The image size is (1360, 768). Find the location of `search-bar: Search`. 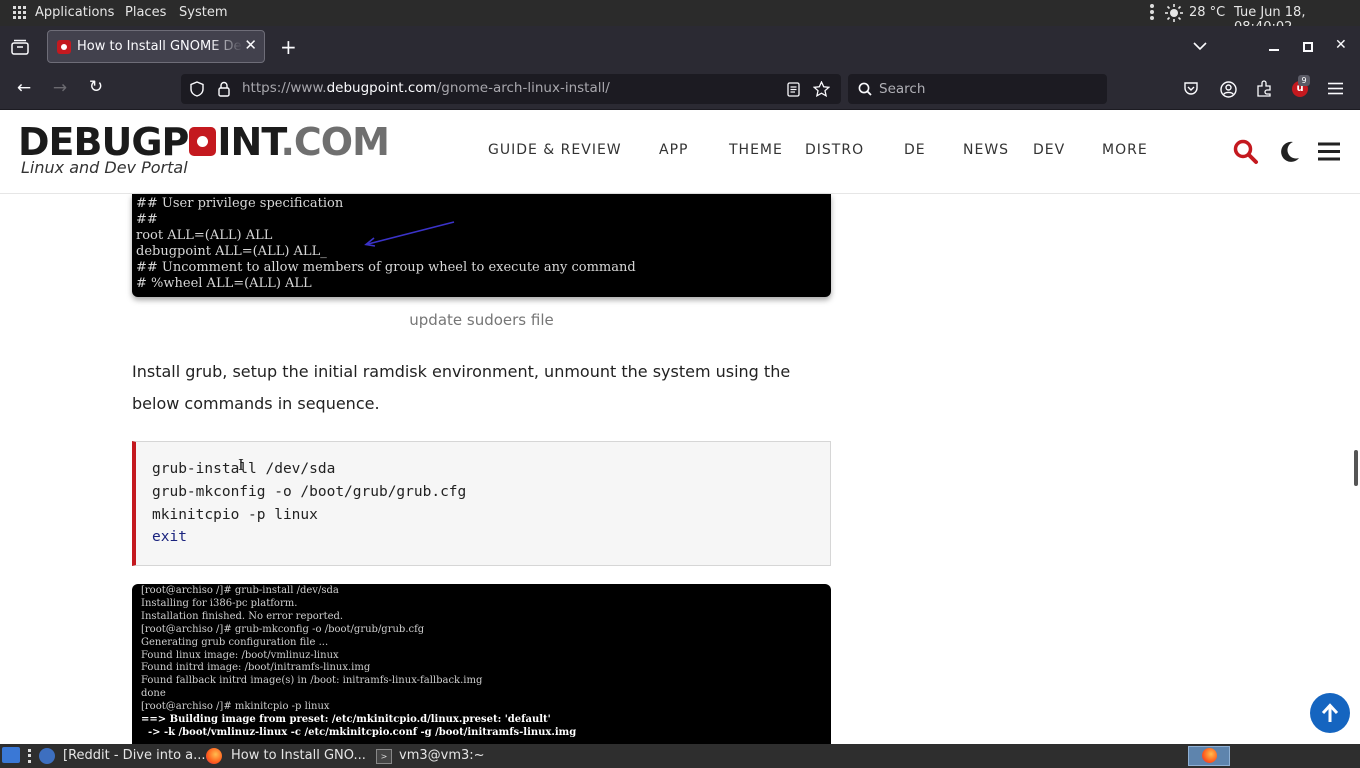

search-bar: Search is located at coordinates (977, 89).